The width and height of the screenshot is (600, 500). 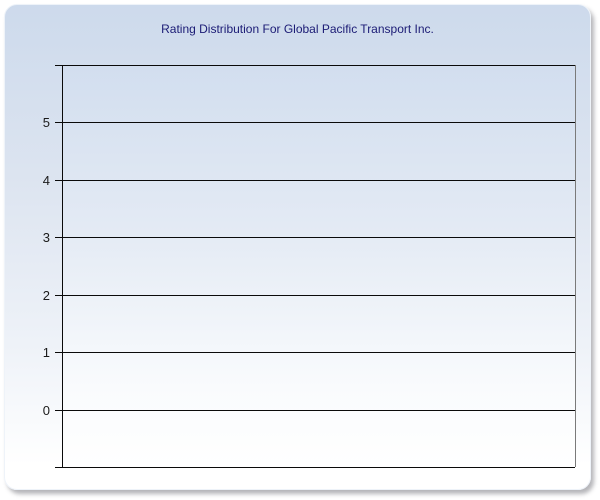 I want to click on y-axis-line, so click(x=62, y=266).